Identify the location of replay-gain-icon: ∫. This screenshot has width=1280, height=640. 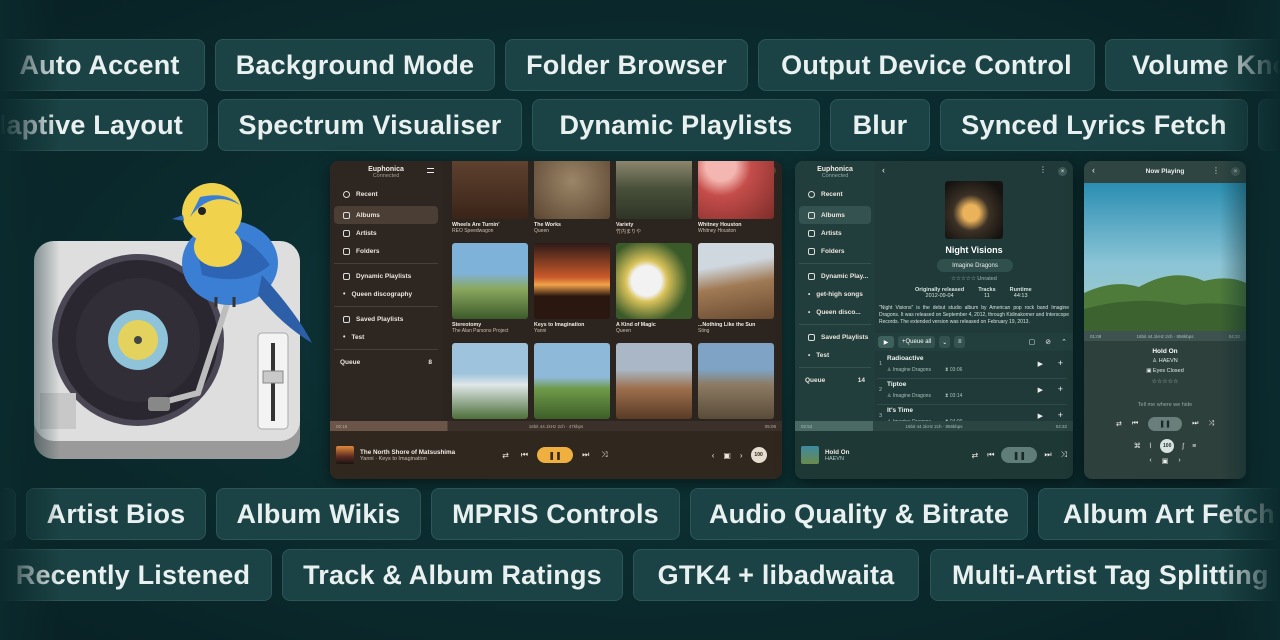
(1183, 446).